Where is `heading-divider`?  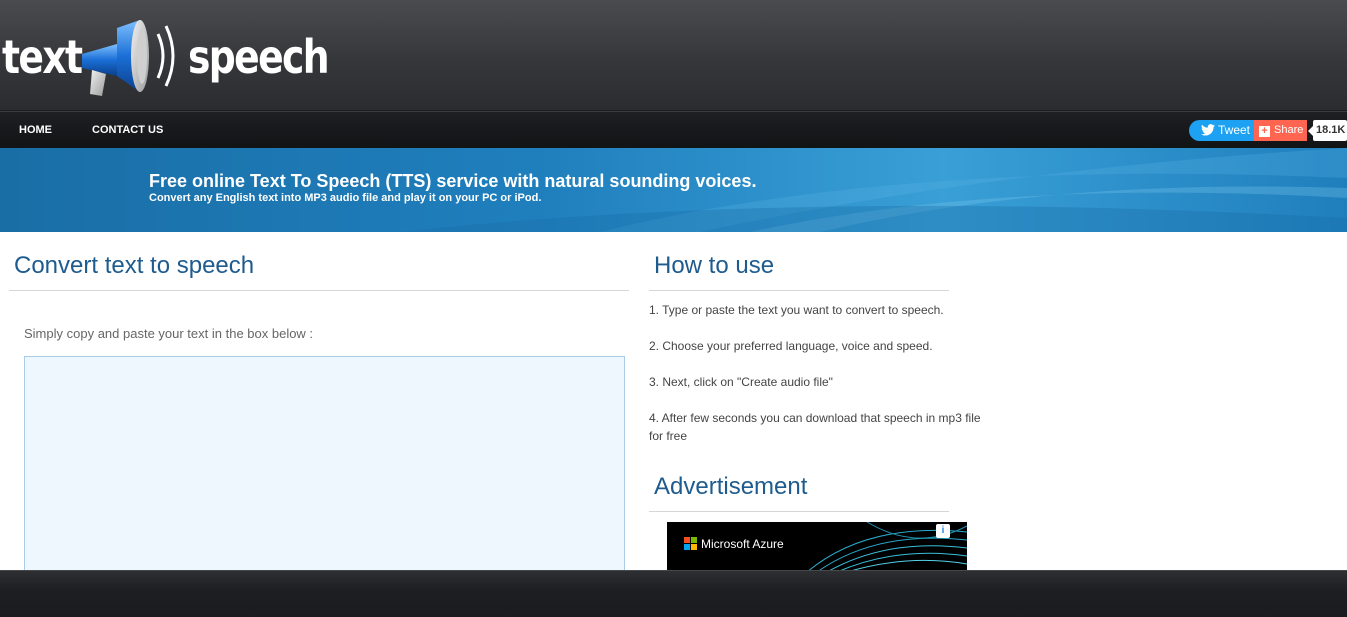
heading-divider is located at coordinates (319, 290).